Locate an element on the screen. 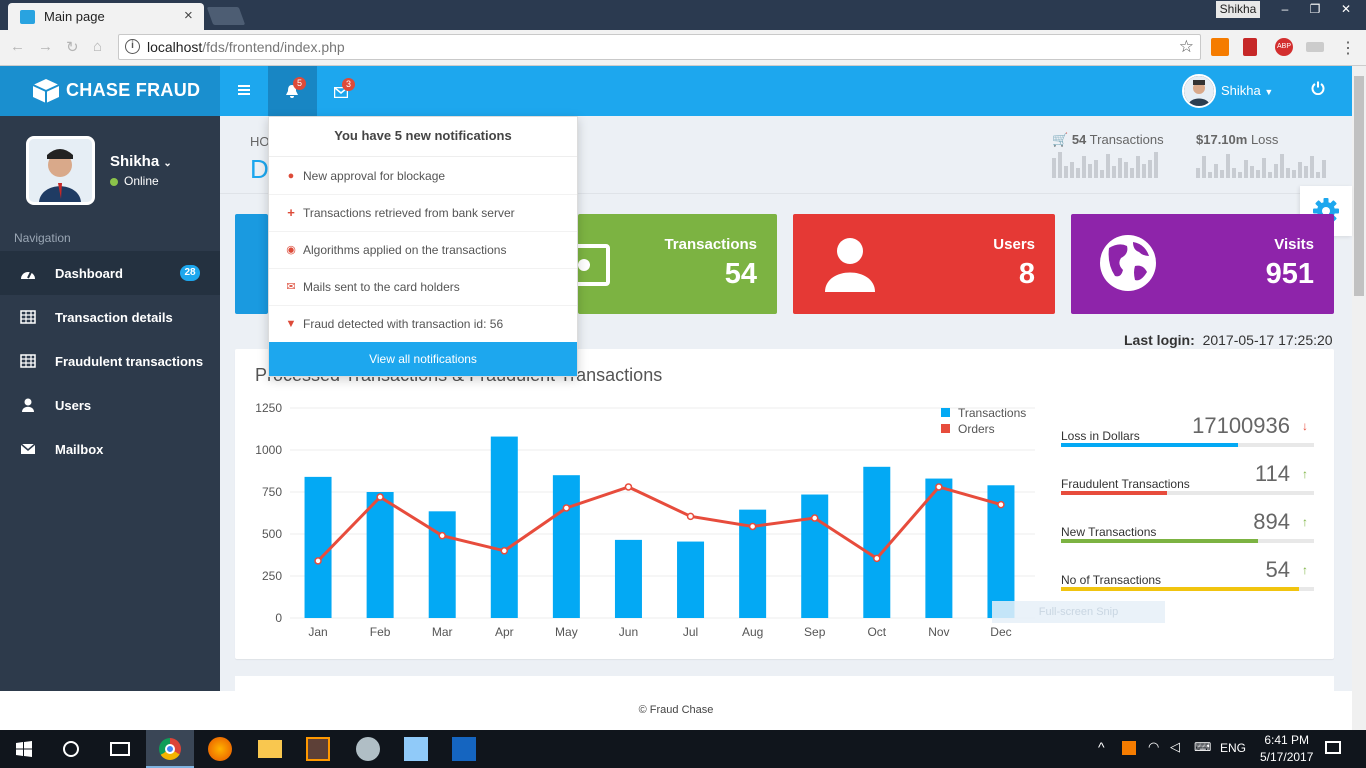 This screenshot has width=1366, height=768. user-menu: Shikha ▼ is located at coordinates (1247, 90).